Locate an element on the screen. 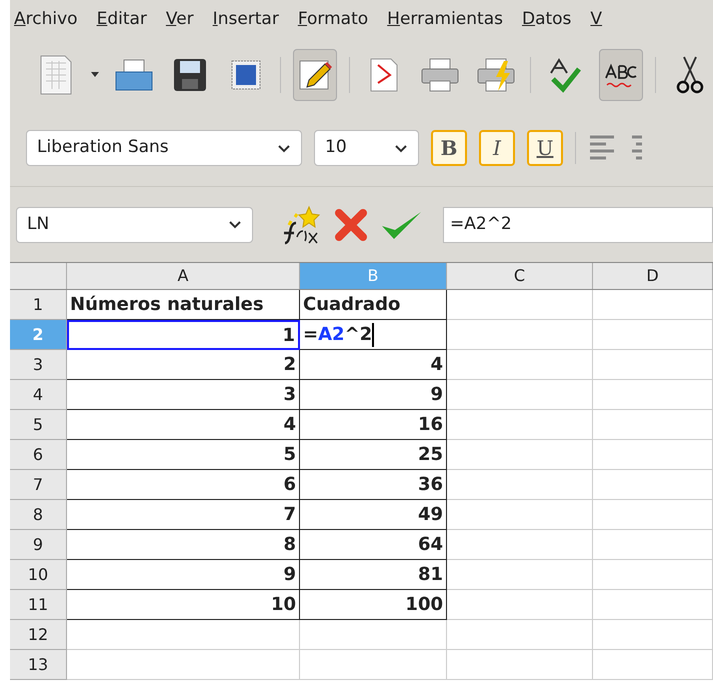  cancel-x-icon is located at coordinates (351, 224).